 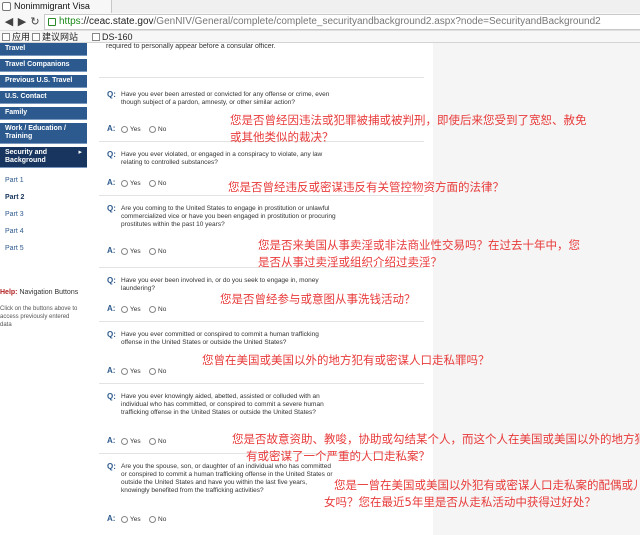 What do you see at coordinates (320, 6) in the screenshot?
I see `tab-bar: Nonimmigrant Visa` at bounding box center [320, 6].